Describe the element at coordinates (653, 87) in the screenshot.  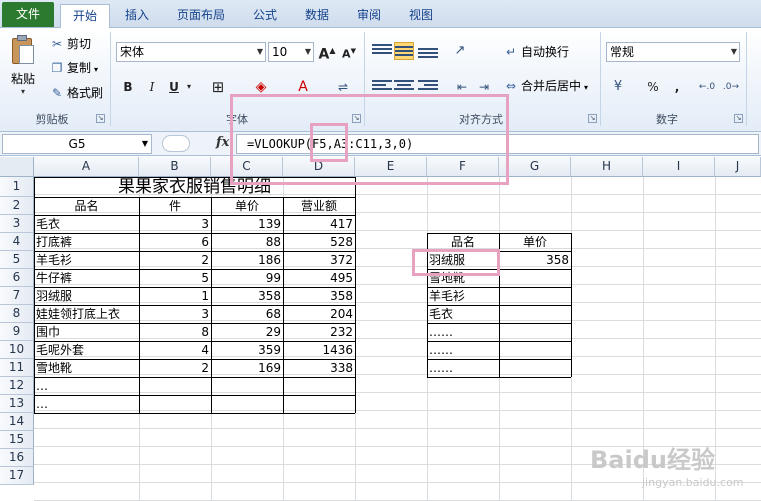
I see `percent-button: %` at that location.